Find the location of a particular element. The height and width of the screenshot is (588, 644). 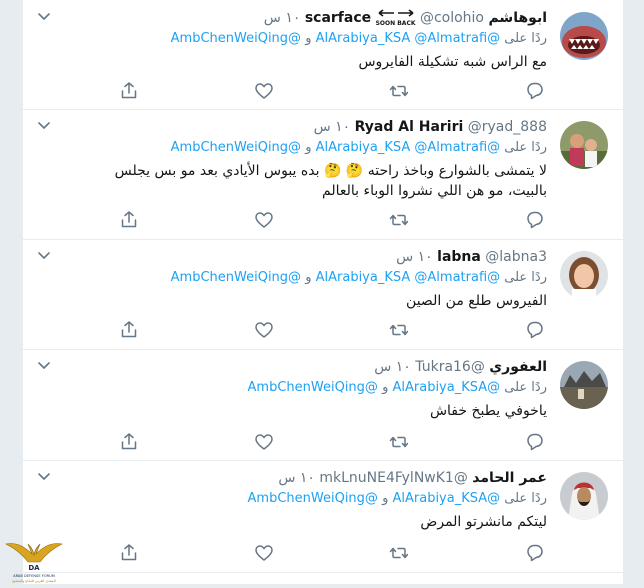

user-handle: @labna3 is located at coordinates (516, 257).